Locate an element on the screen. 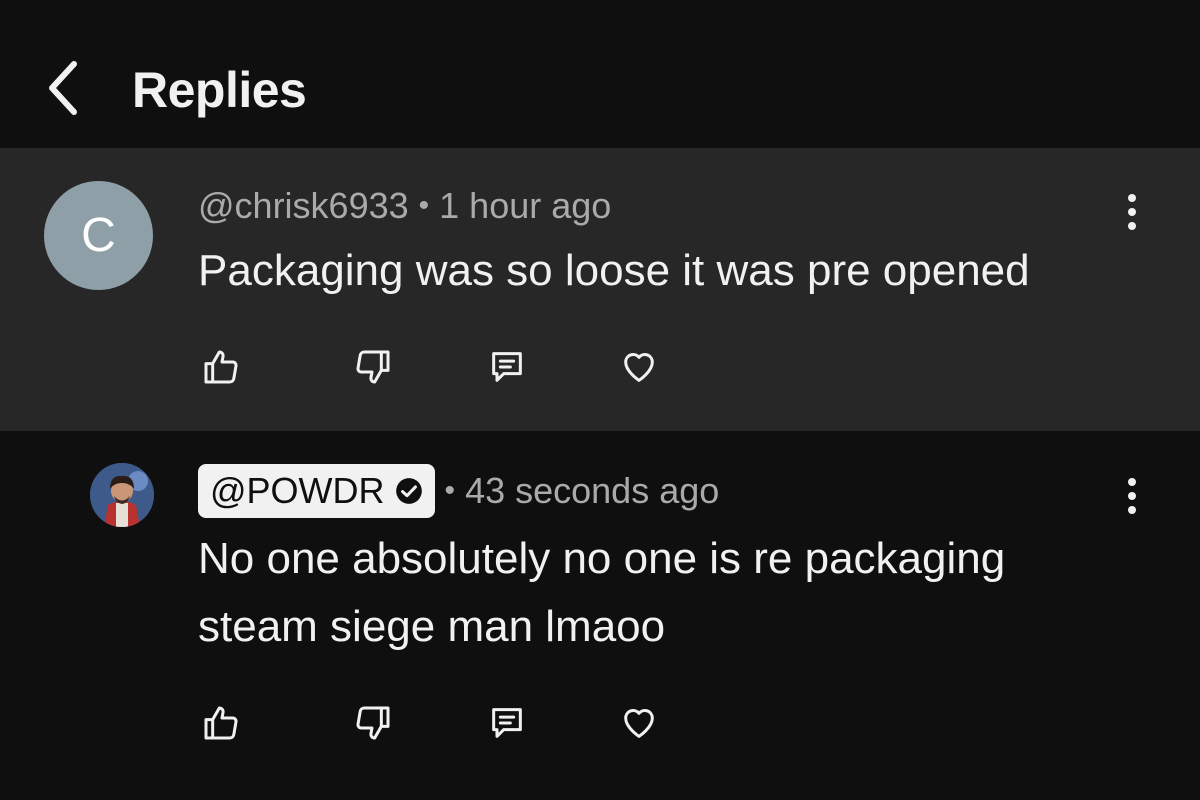  comment-meta: @chrisk6933 • 1 hour ago is located at coordinates (404, 206).